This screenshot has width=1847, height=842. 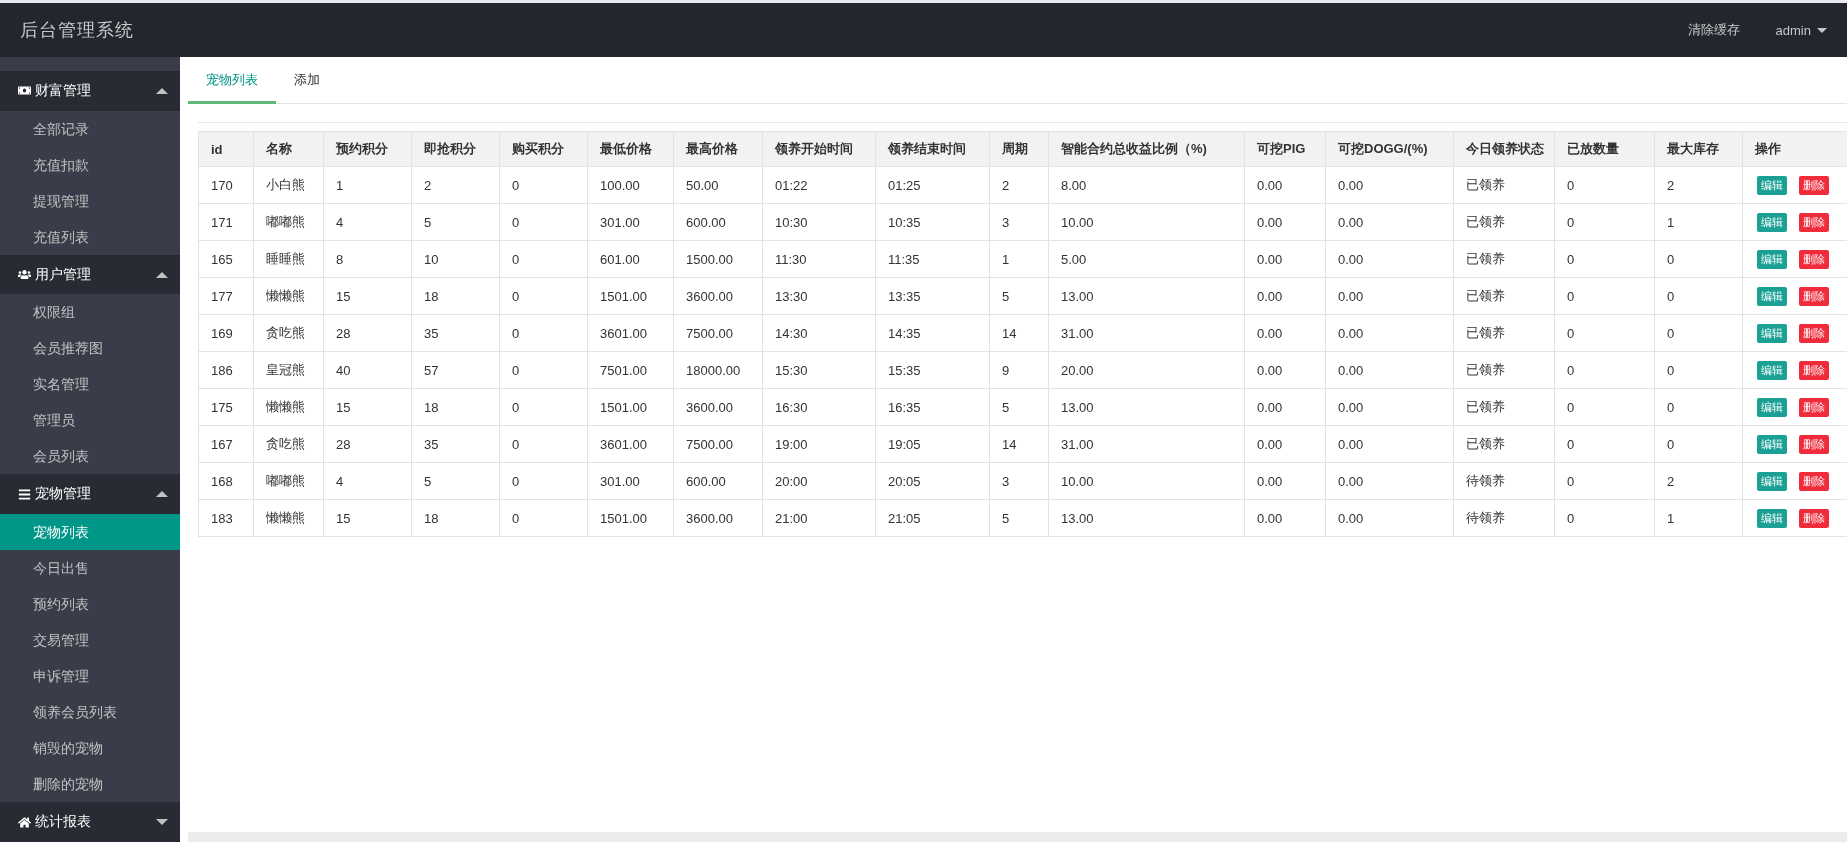 I want to click on table-cell: 57, so click(x=455, y=370).